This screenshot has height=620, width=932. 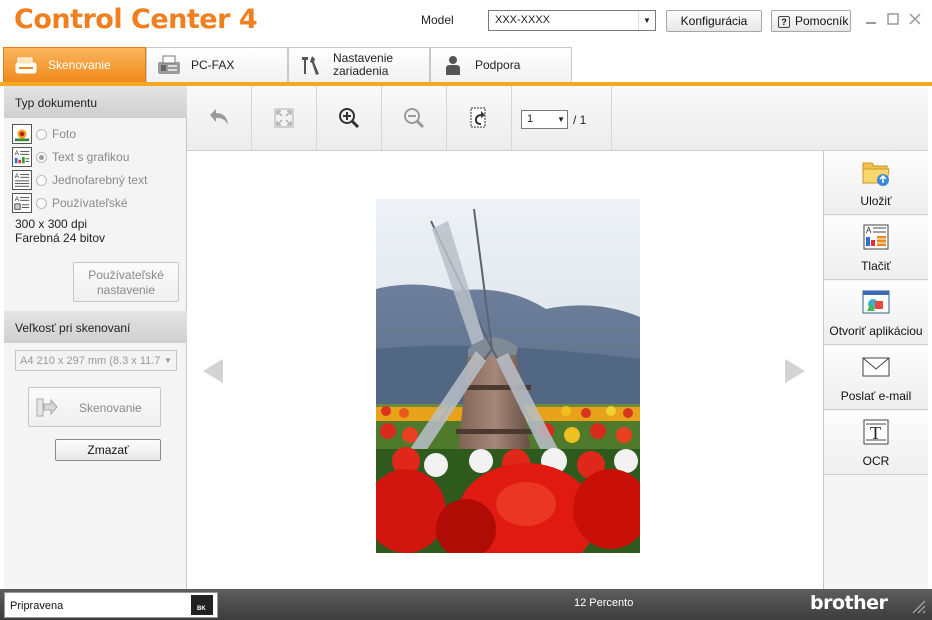 I want to click on undo-icon, so click(x=219, y=117).